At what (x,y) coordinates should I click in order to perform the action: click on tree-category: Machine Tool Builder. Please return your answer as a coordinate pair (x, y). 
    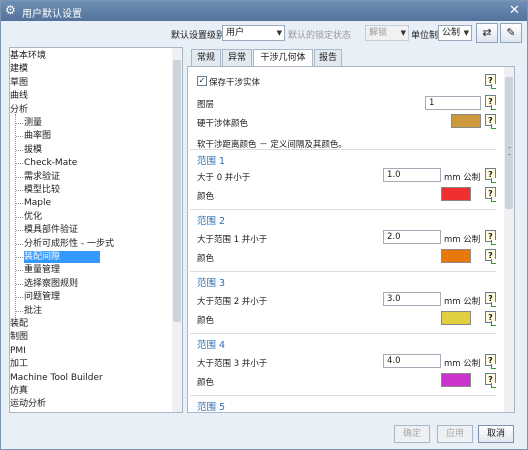
    Looking at the image, I should click on (56, 378).